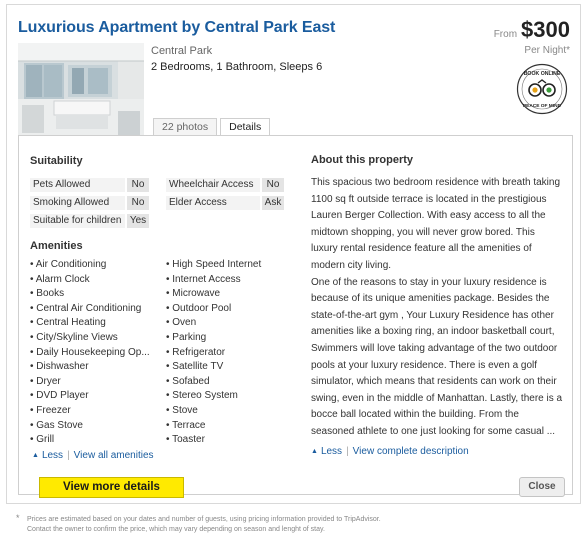 The height and width of the screenshot is (549, 587). I want to click on close-button: Close, so click(542, 487).